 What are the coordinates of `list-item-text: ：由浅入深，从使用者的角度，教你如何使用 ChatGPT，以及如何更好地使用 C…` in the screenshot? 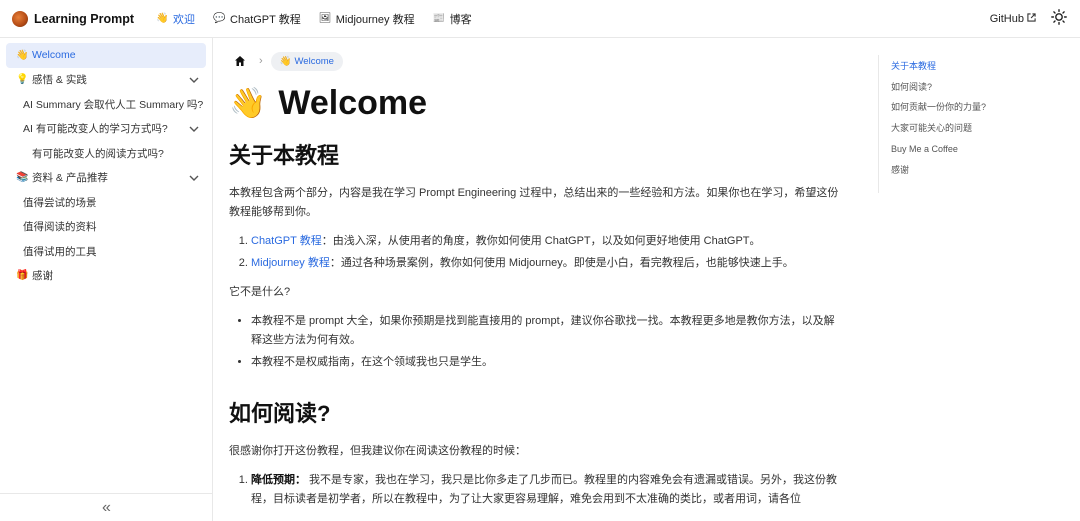 It's located at (541, 241).